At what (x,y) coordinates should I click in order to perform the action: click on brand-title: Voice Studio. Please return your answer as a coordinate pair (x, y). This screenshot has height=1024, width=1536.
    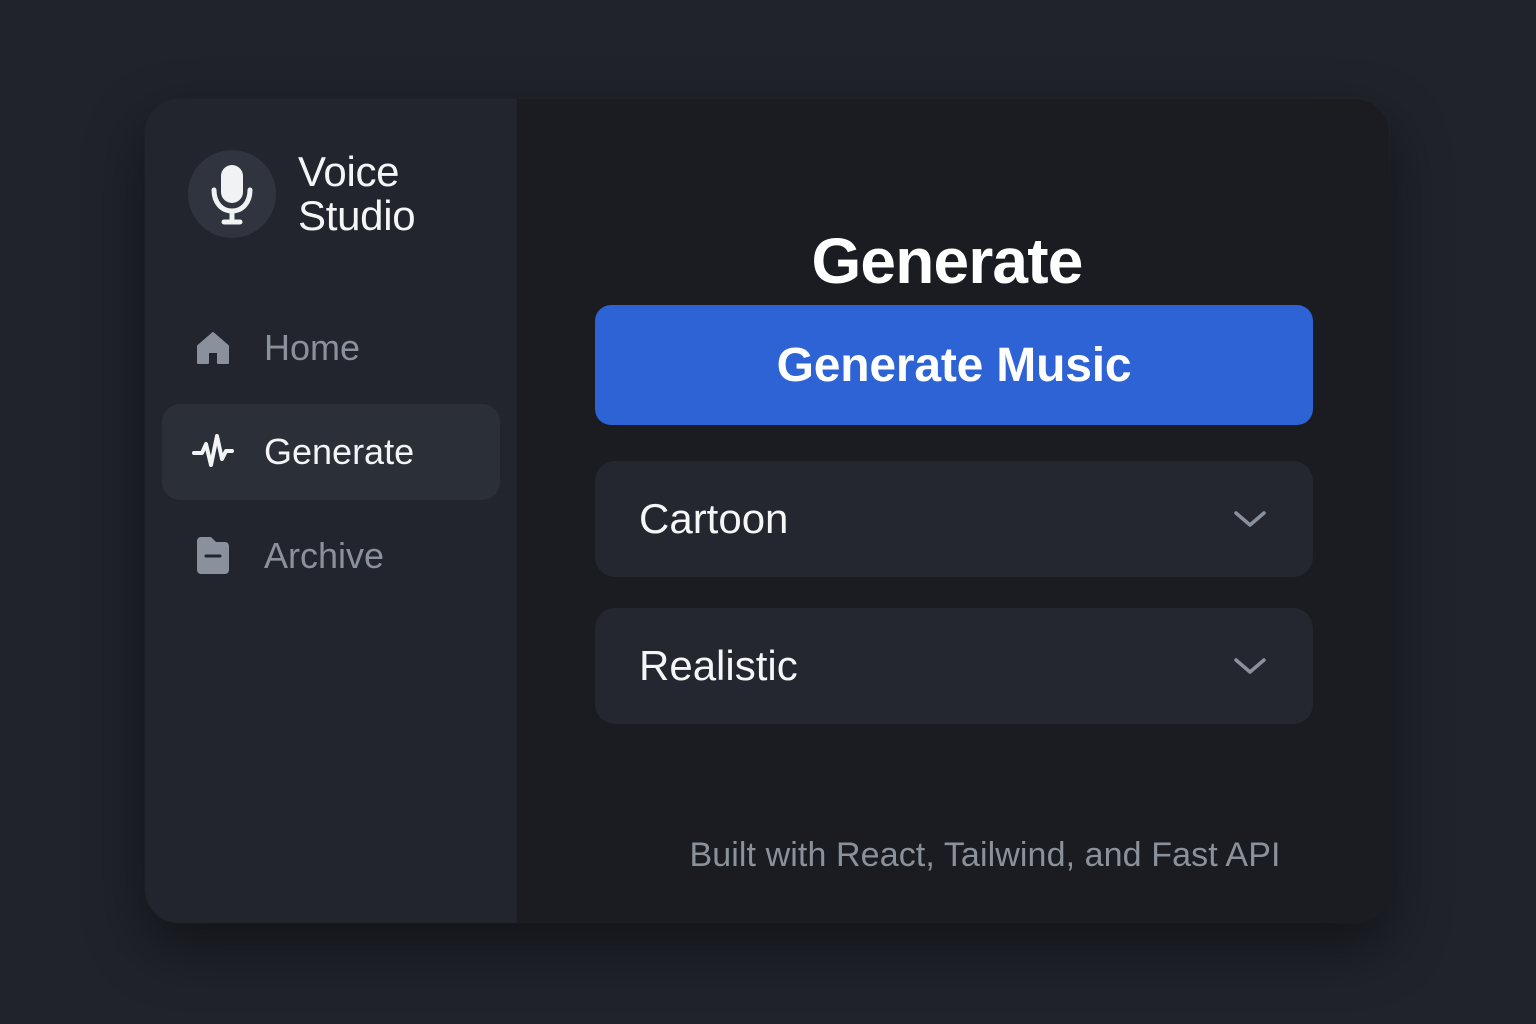
    Looking at the image, I should click on (357, 193).